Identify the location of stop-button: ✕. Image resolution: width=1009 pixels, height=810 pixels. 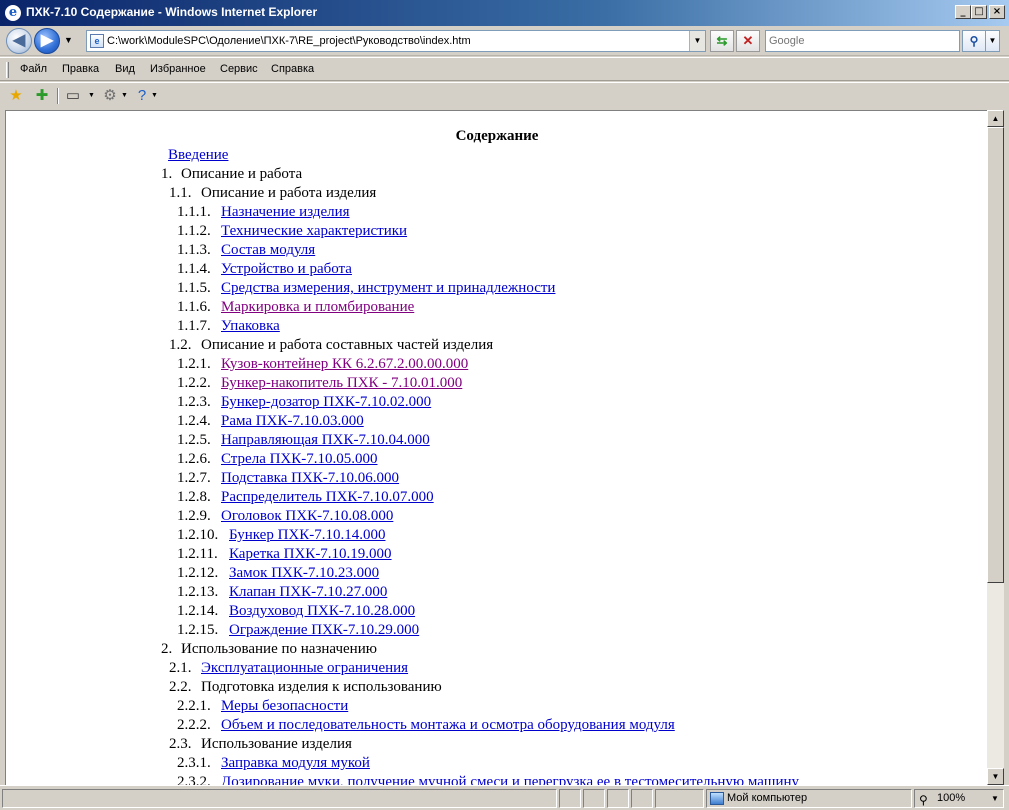
(748, 41).